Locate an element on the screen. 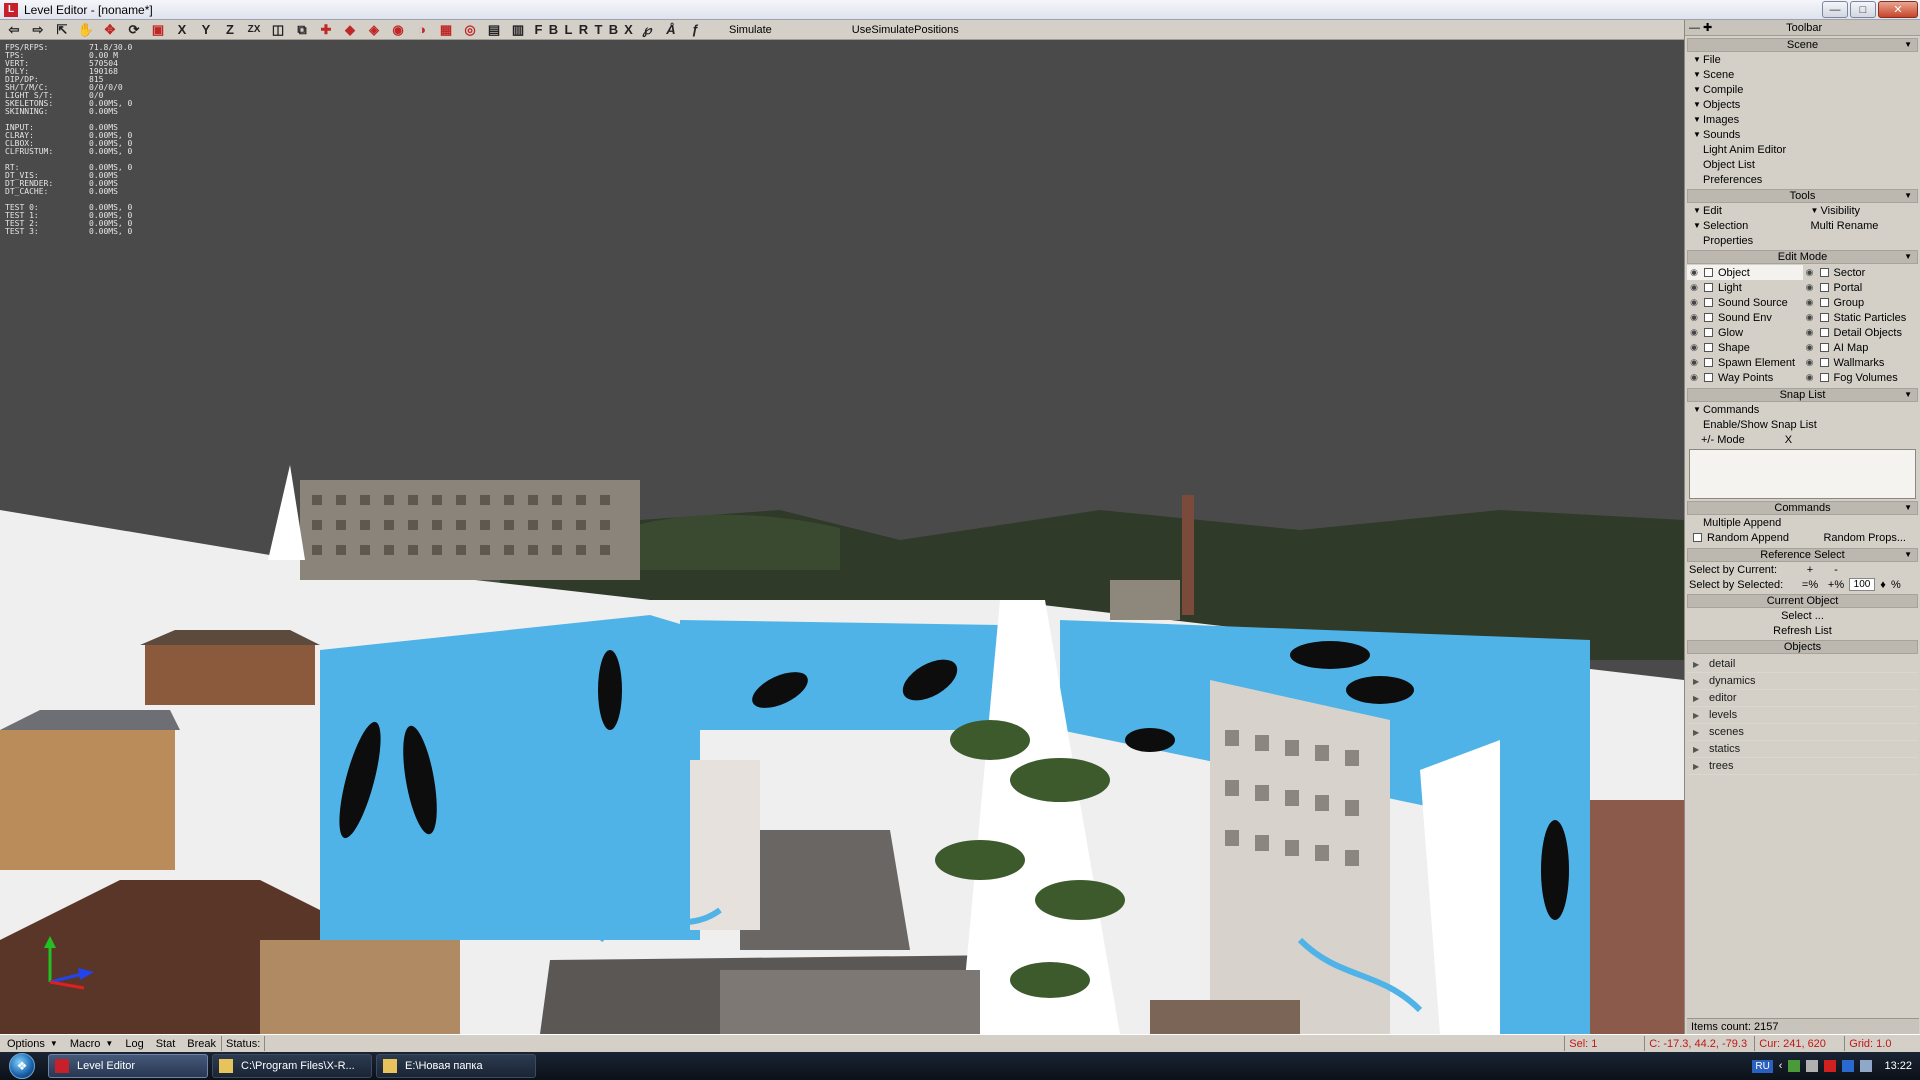 The image size is (1920, 1080). panel-collapse-icon: — ✚ is located at coordinates (1700, 27).